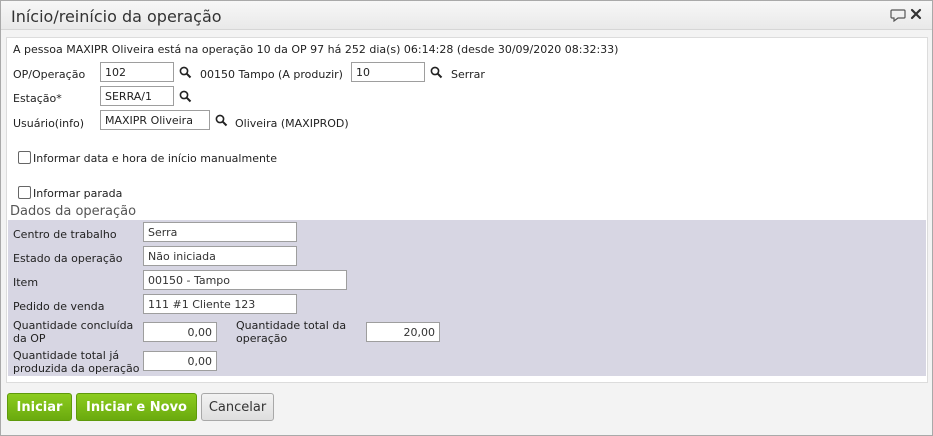 Image resolution: width=933 pixels, height=436 pixels. Describe the element at coordinates (59, 306) in the screenshot. I see `sales-order-label: Pedido de venda` at that location.